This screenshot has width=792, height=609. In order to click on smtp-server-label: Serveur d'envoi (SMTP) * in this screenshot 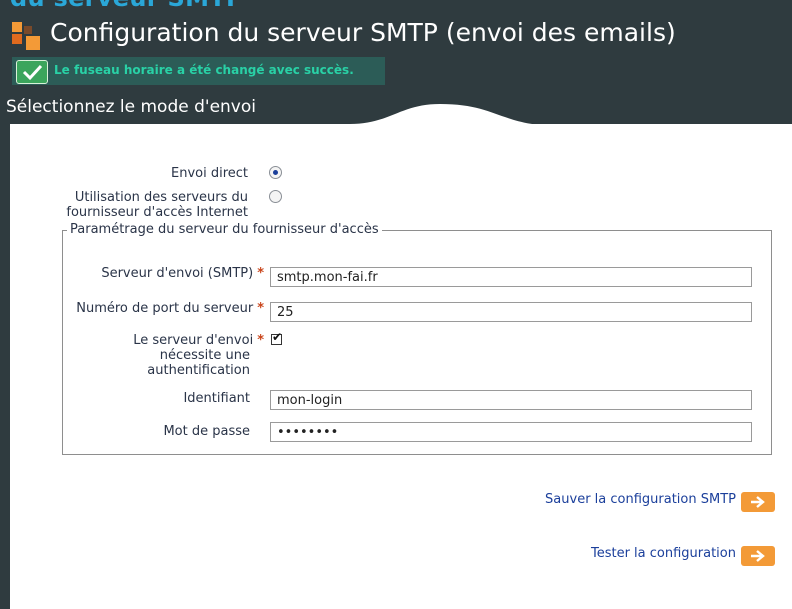, I will do `click(162, 273)`.